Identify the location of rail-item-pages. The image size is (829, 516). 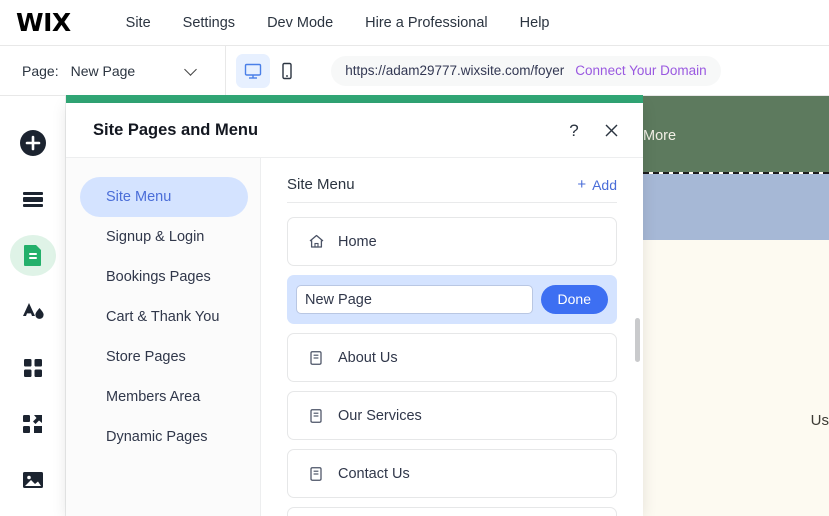
(32, 255).